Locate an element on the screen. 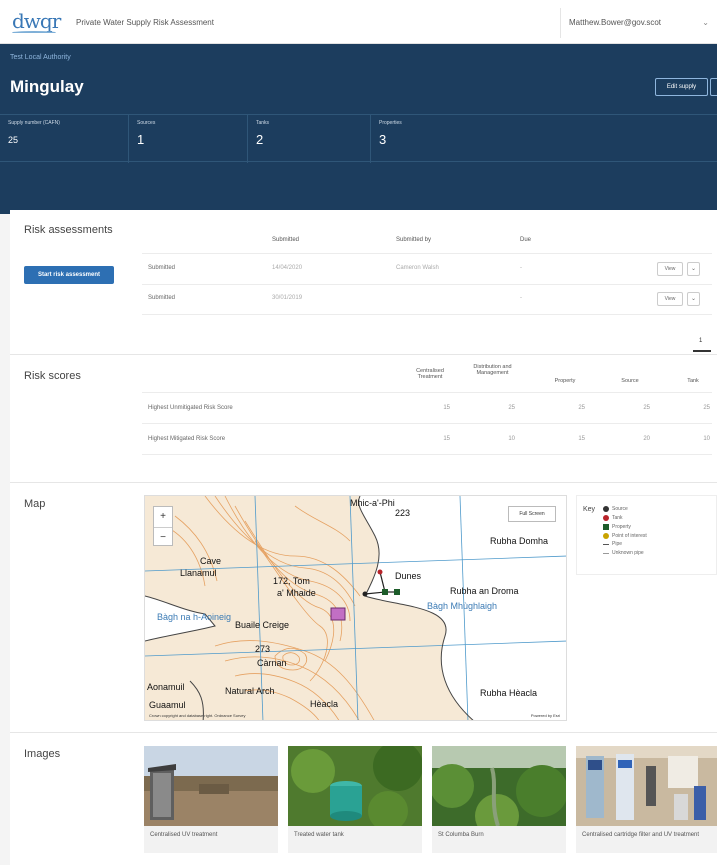 The width and height of the screenshot is (717, 865). point-of-interest-icon is located at coordinates (606, 536).